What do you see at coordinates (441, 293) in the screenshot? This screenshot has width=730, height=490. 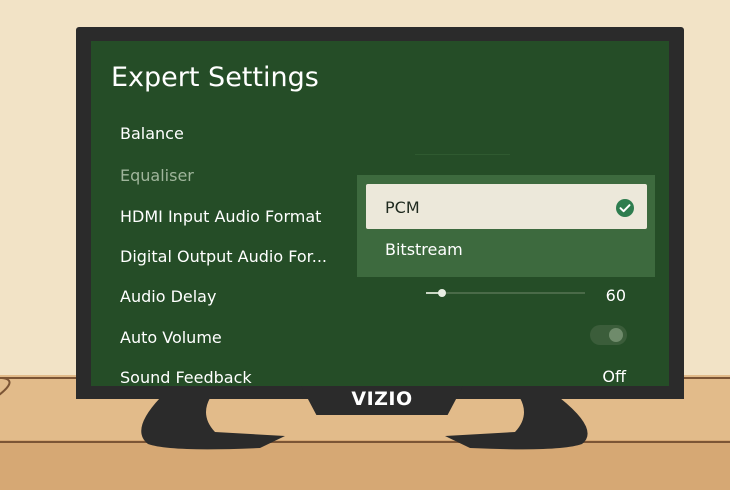 I see `audio-delay-slider-knob` at bounding box center [441, 293].